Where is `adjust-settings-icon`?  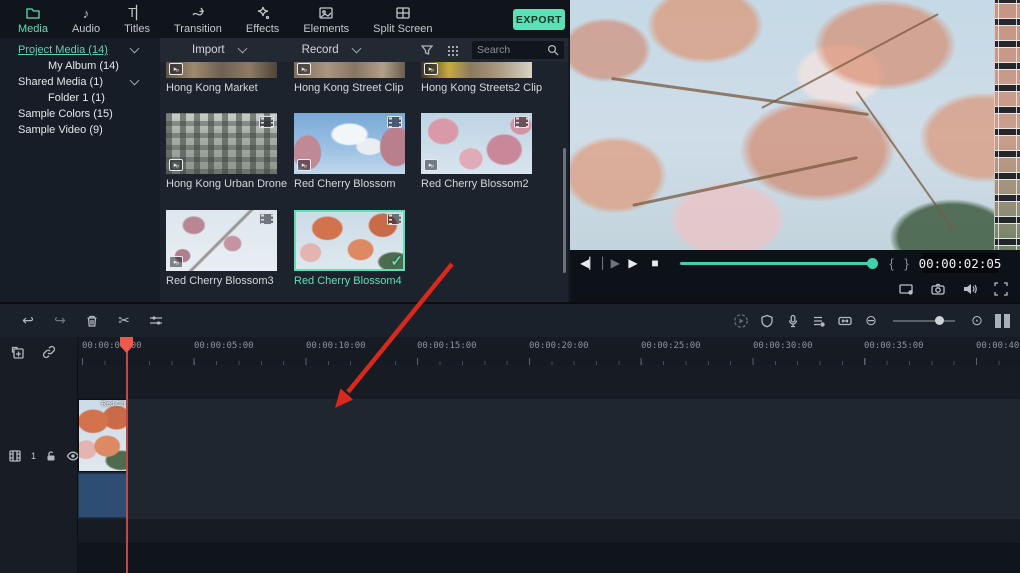 adjust-settings-icon is located at coordinates (156, 321).